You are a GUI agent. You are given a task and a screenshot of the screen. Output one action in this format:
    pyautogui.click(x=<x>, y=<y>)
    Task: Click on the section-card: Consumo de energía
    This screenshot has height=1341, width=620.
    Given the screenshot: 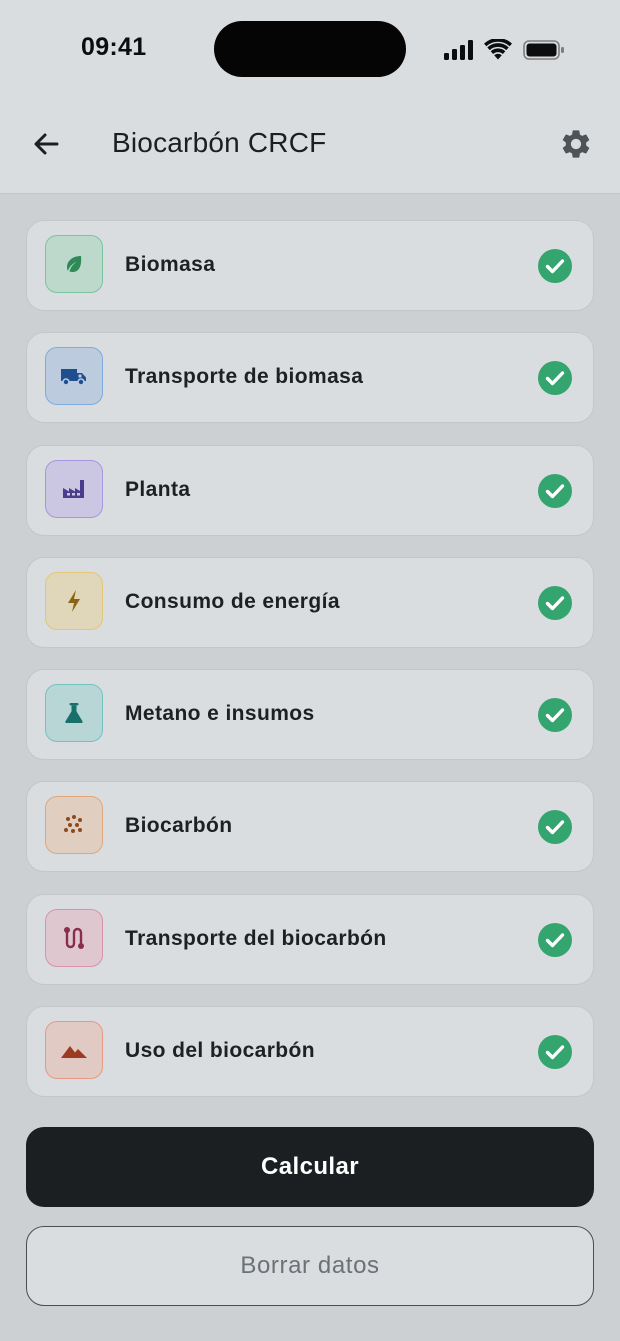 What is the action you would take?
    pyautogui.click(x=310, y=602)
    